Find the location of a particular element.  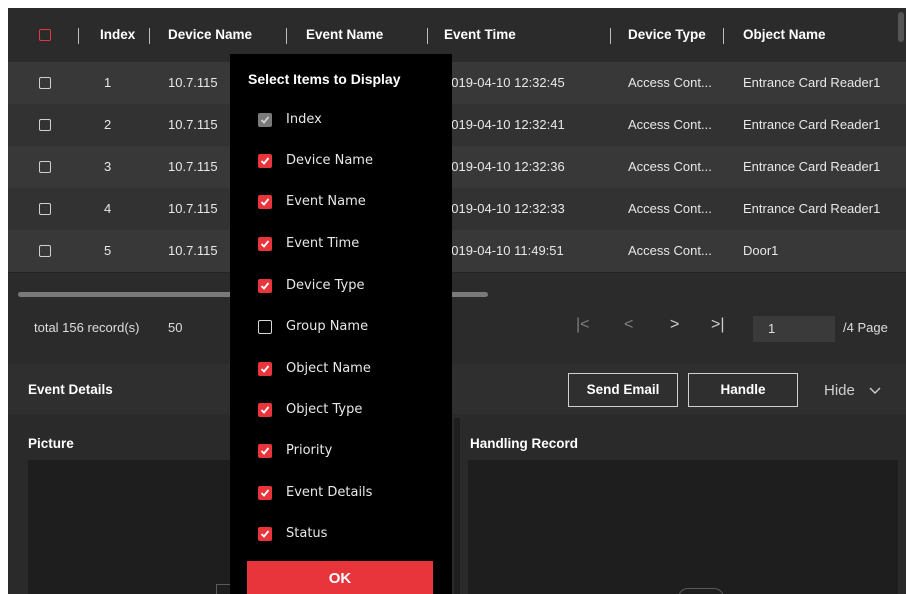

option-label: Object Name is located at coordinates (328, 368).